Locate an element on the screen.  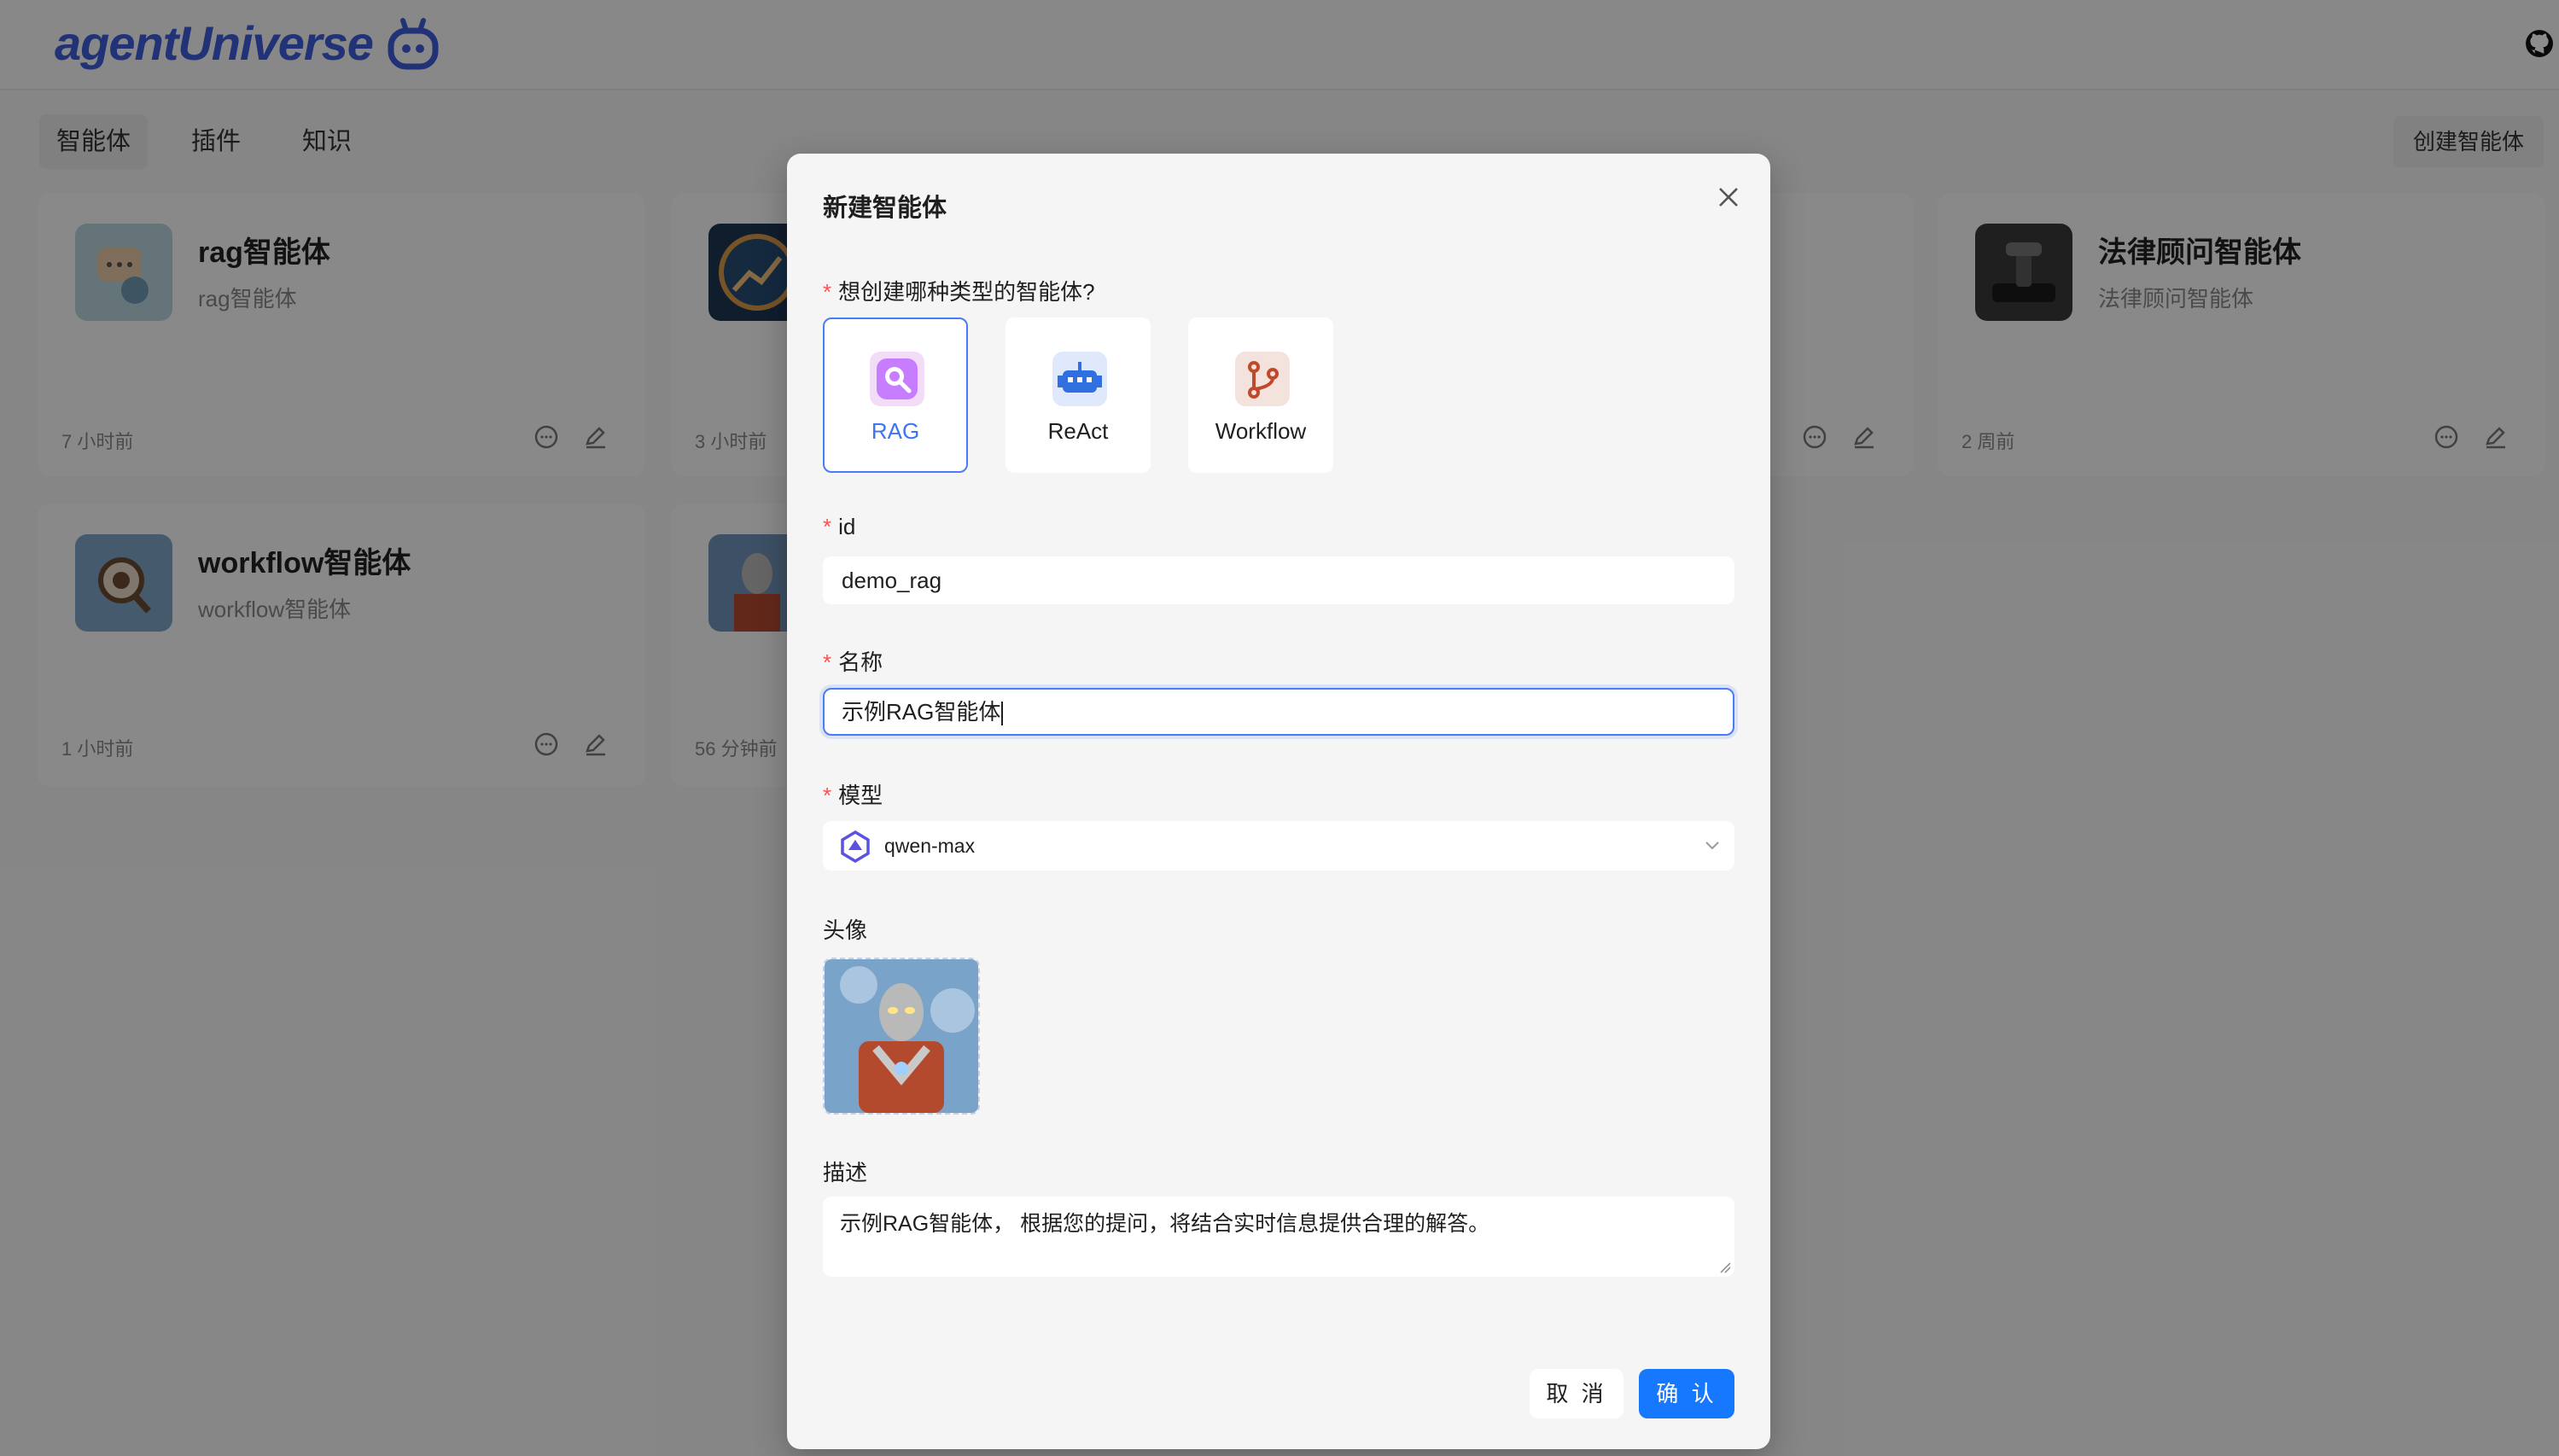
type-option-workflow: Workflow is located at coordinates (1260, 395).